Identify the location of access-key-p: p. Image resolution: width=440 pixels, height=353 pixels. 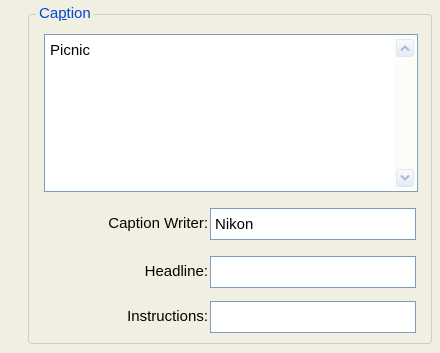
(62, 13).